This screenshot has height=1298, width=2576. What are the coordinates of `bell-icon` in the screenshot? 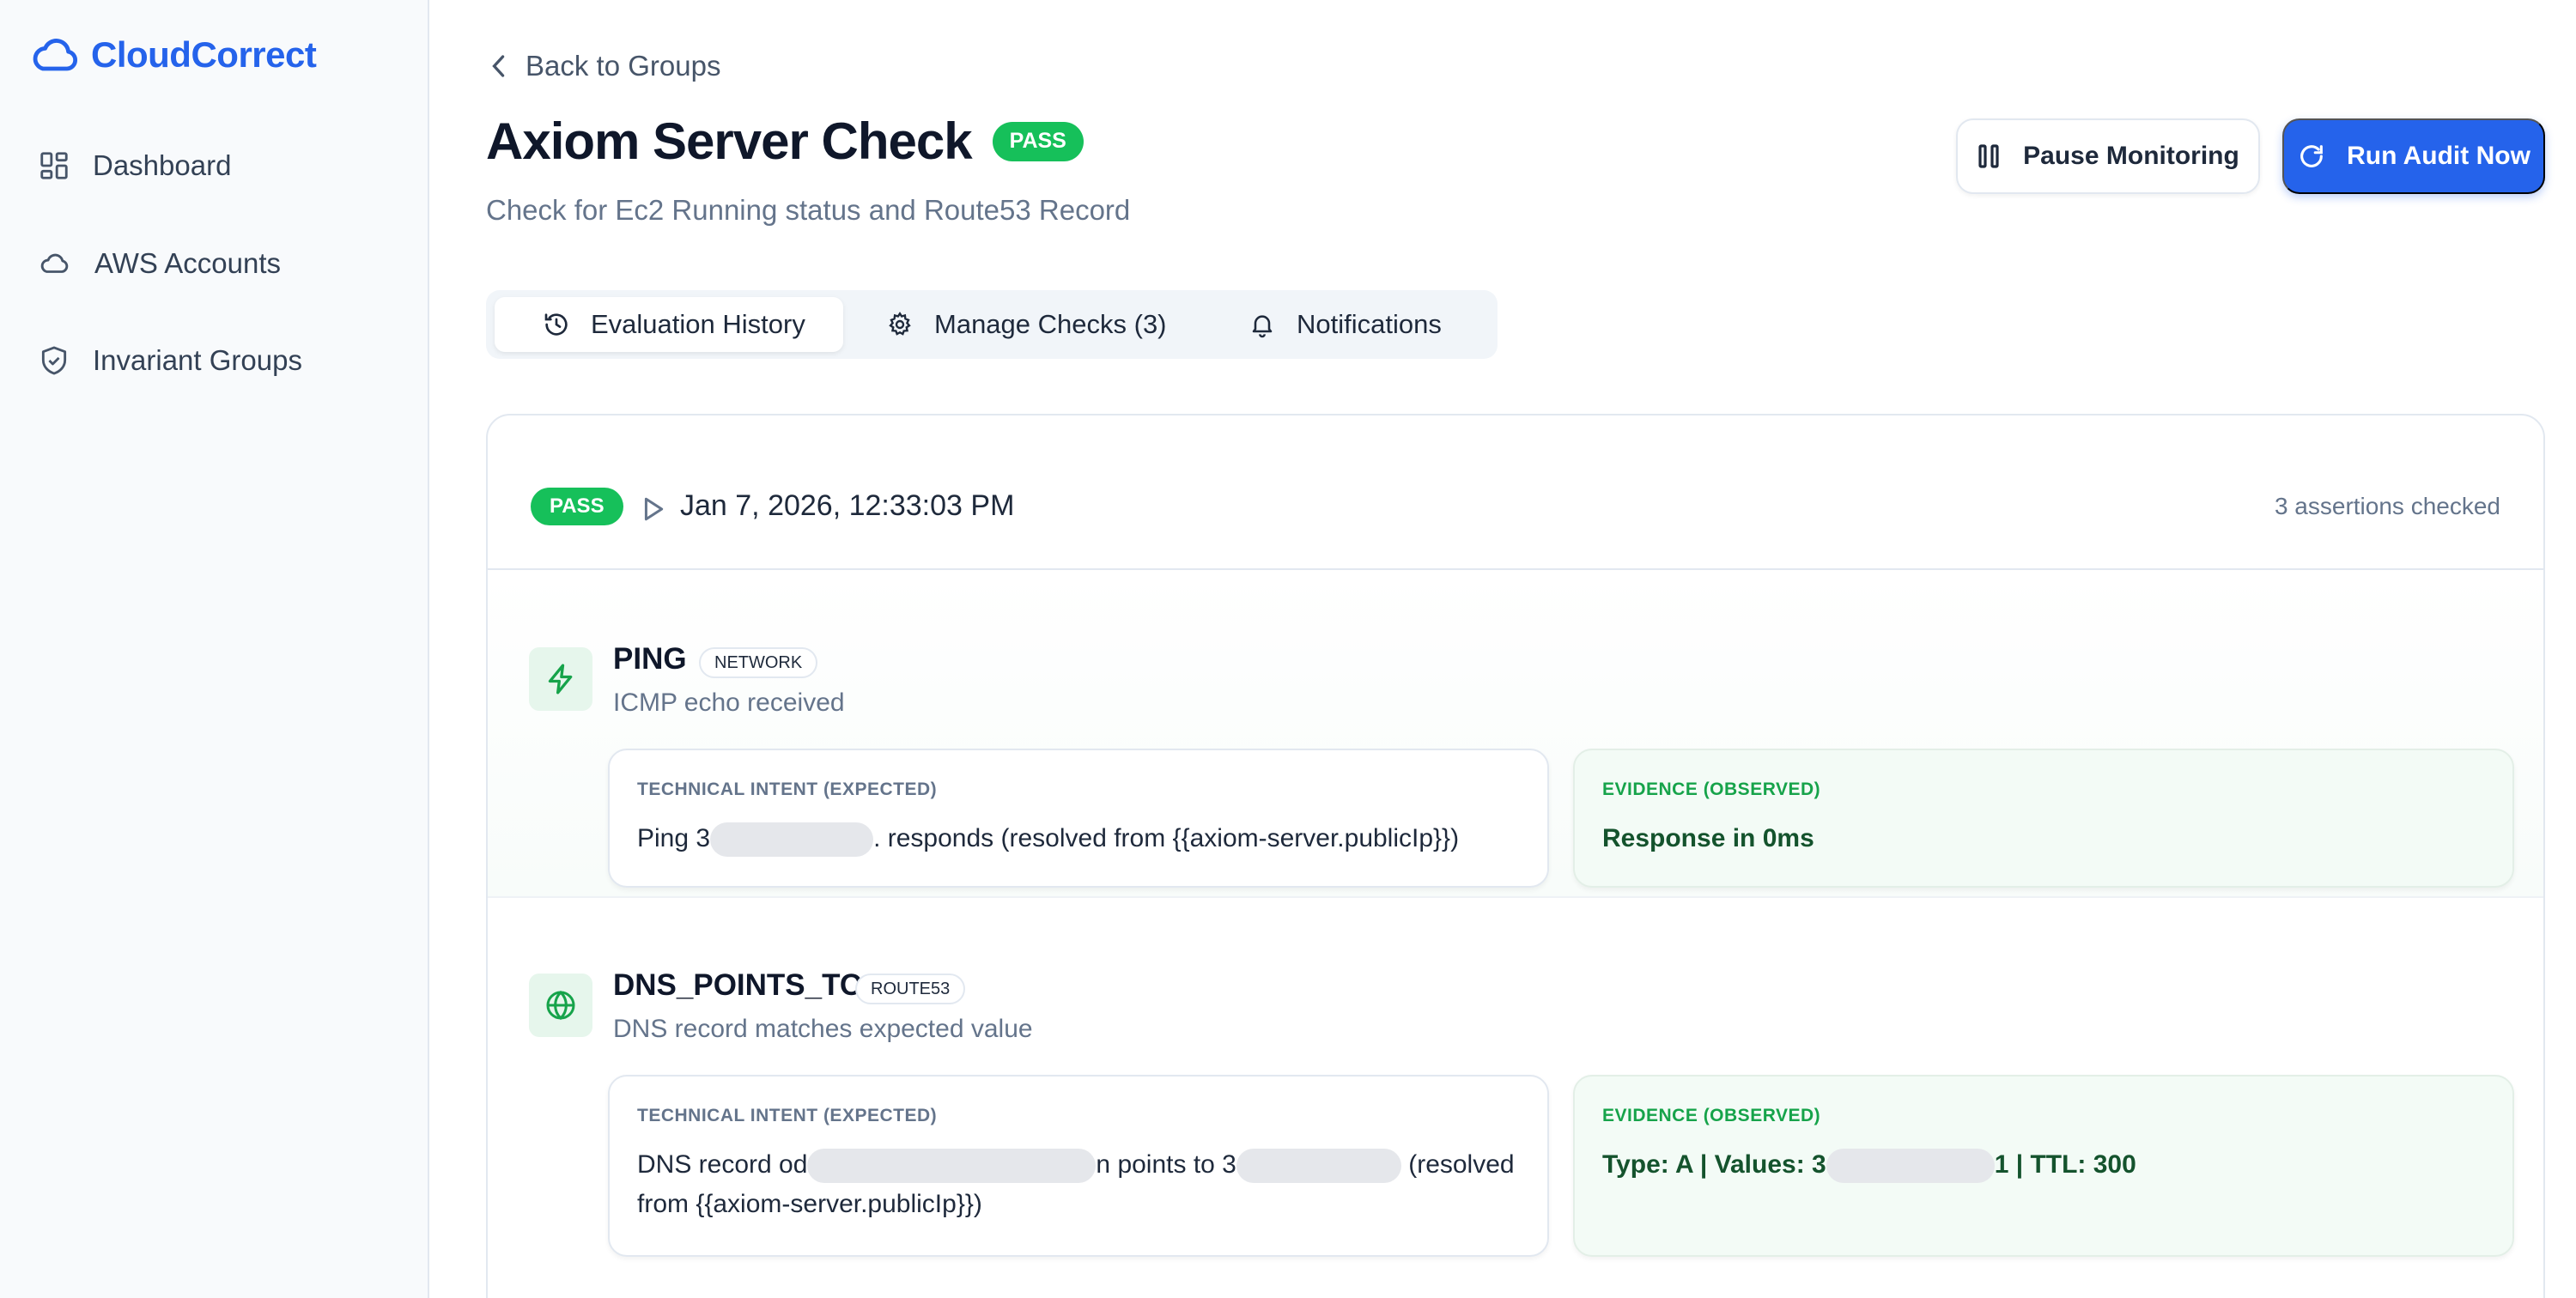 It's located at (1262, 326).